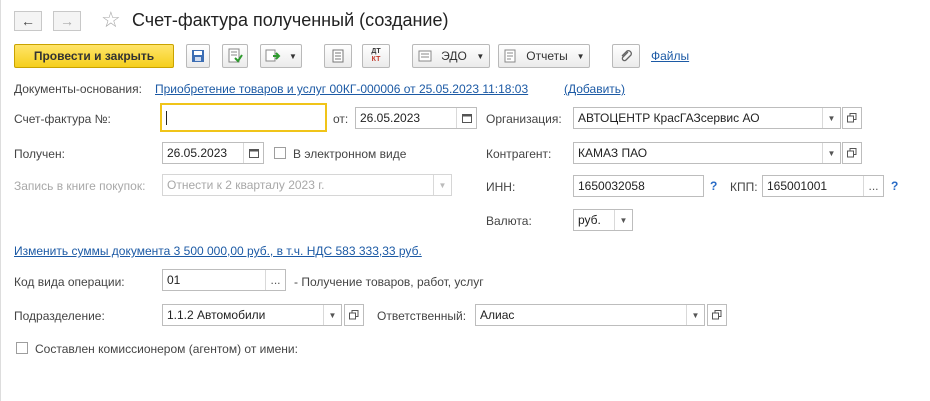 This screenshot has height=401, width=930. What do you see at coordinates (376, 59) in the screenshot?
I see `kt-label: КТ` at bounding box center [376, 59].